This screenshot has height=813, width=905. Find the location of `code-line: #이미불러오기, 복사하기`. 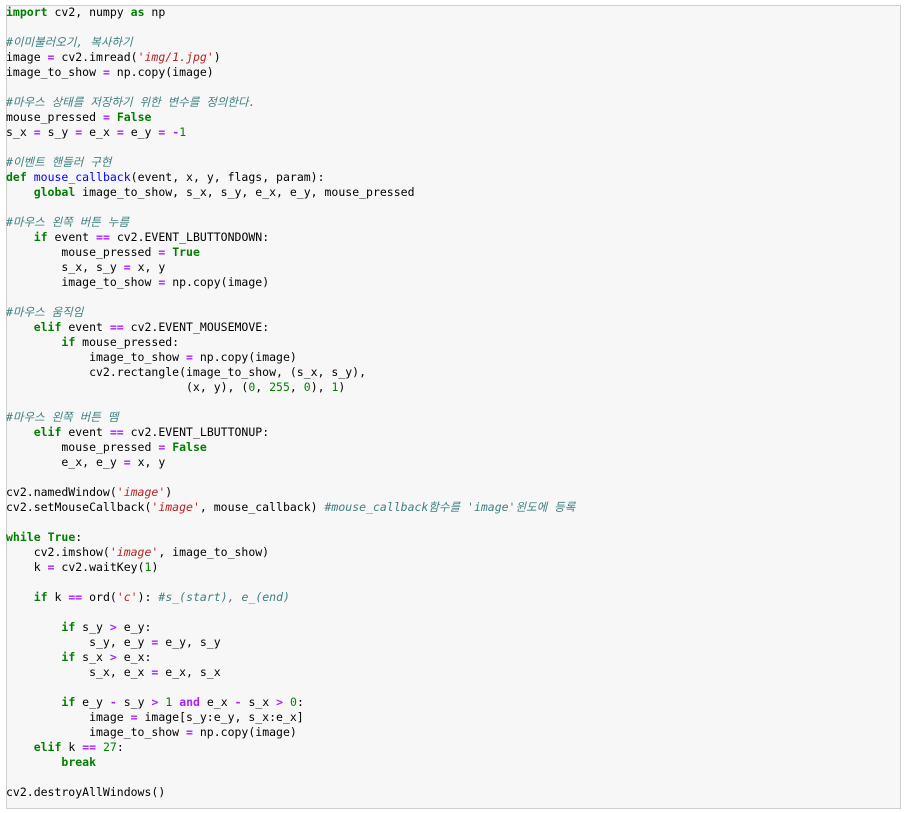

code-line: #이미불러오기, 복사하기 is located at coordinates (453, 42).